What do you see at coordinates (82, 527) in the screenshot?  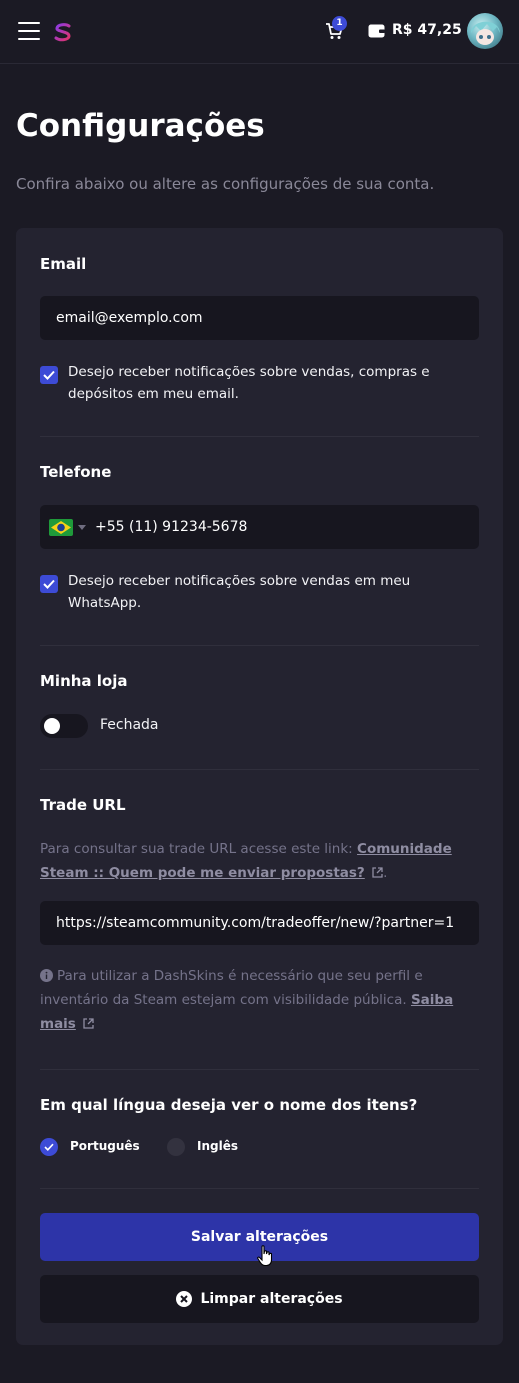 I see `chevron-down-icon` at bounding box center [82, 527].